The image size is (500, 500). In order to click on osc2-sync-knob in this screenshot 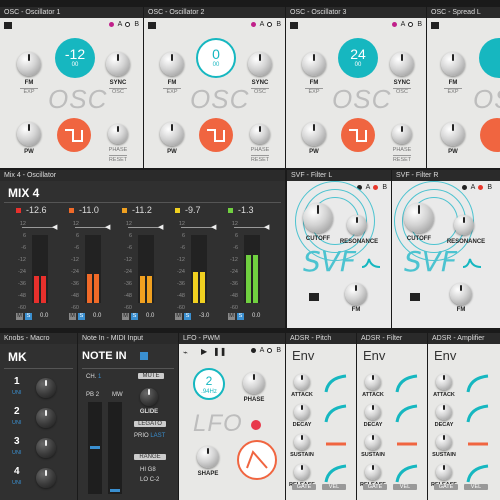, I will do `click(260, 64)`.